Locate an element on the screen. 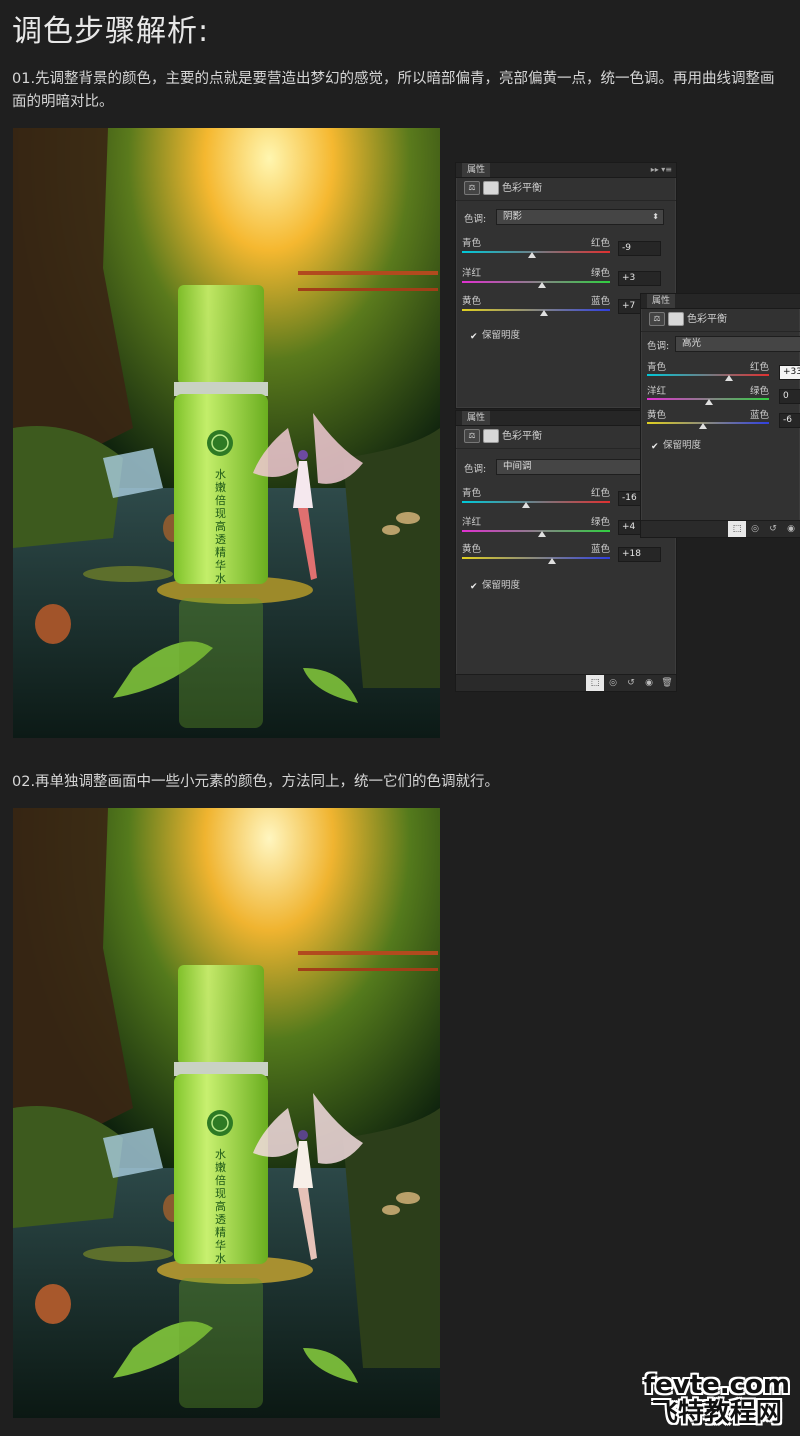 The width and height of the screenshot is (800, 1436). tone-select: 阴影 ⬍ is located at coordinates (580, 217).